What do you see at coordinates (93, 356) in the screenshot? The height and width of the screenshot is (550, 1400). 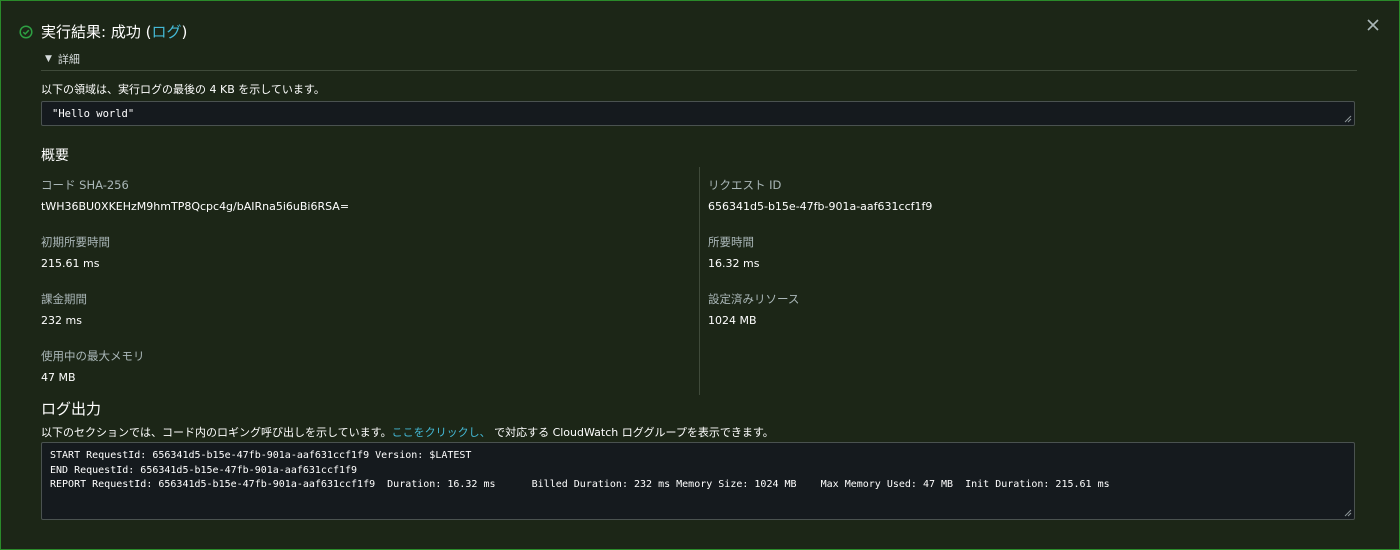 I see `max-memory-label: 使用中の最大メモリ` at bounding box center [93, 356].